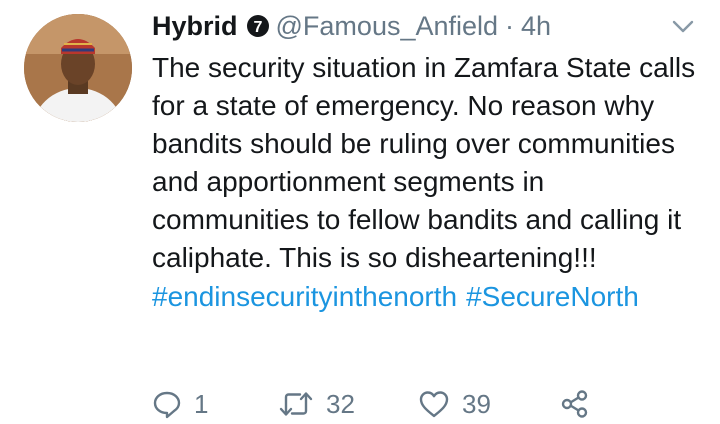 This screenshot has width=720, height=424. I want to click on retweet-button: 32, so click(348, 404).